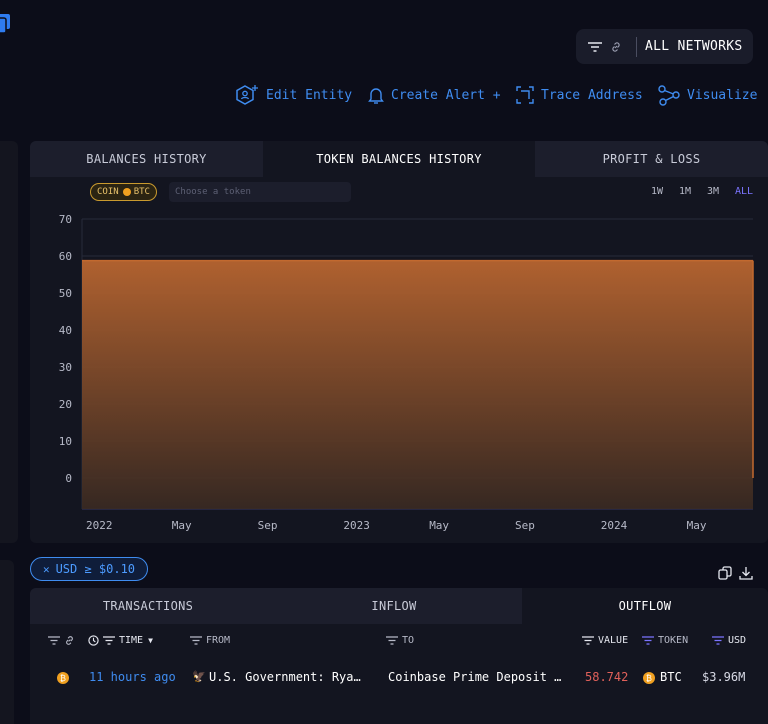  Describe the element at coordinates (592, 95) in the screenshot. I see `trace-address-label: Trace Address` at that location.